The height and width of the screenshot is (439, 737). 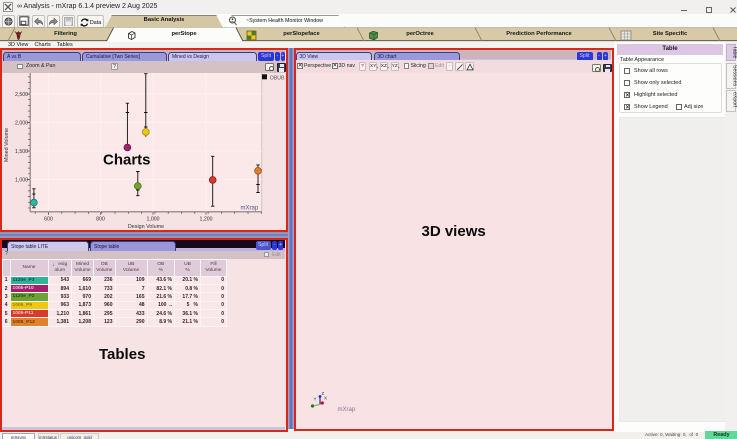 I want to click on svg-text: 1,200, so click(x=205, y=220).